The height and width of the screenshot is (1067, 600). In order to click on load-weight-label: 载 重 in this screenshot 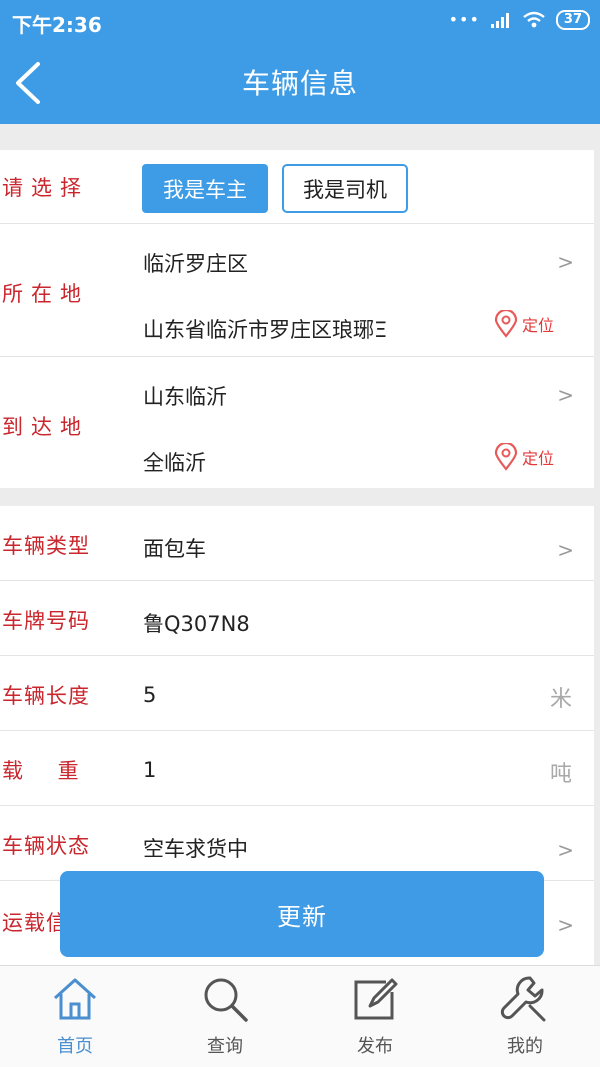, I will do `click(47, 771)`.